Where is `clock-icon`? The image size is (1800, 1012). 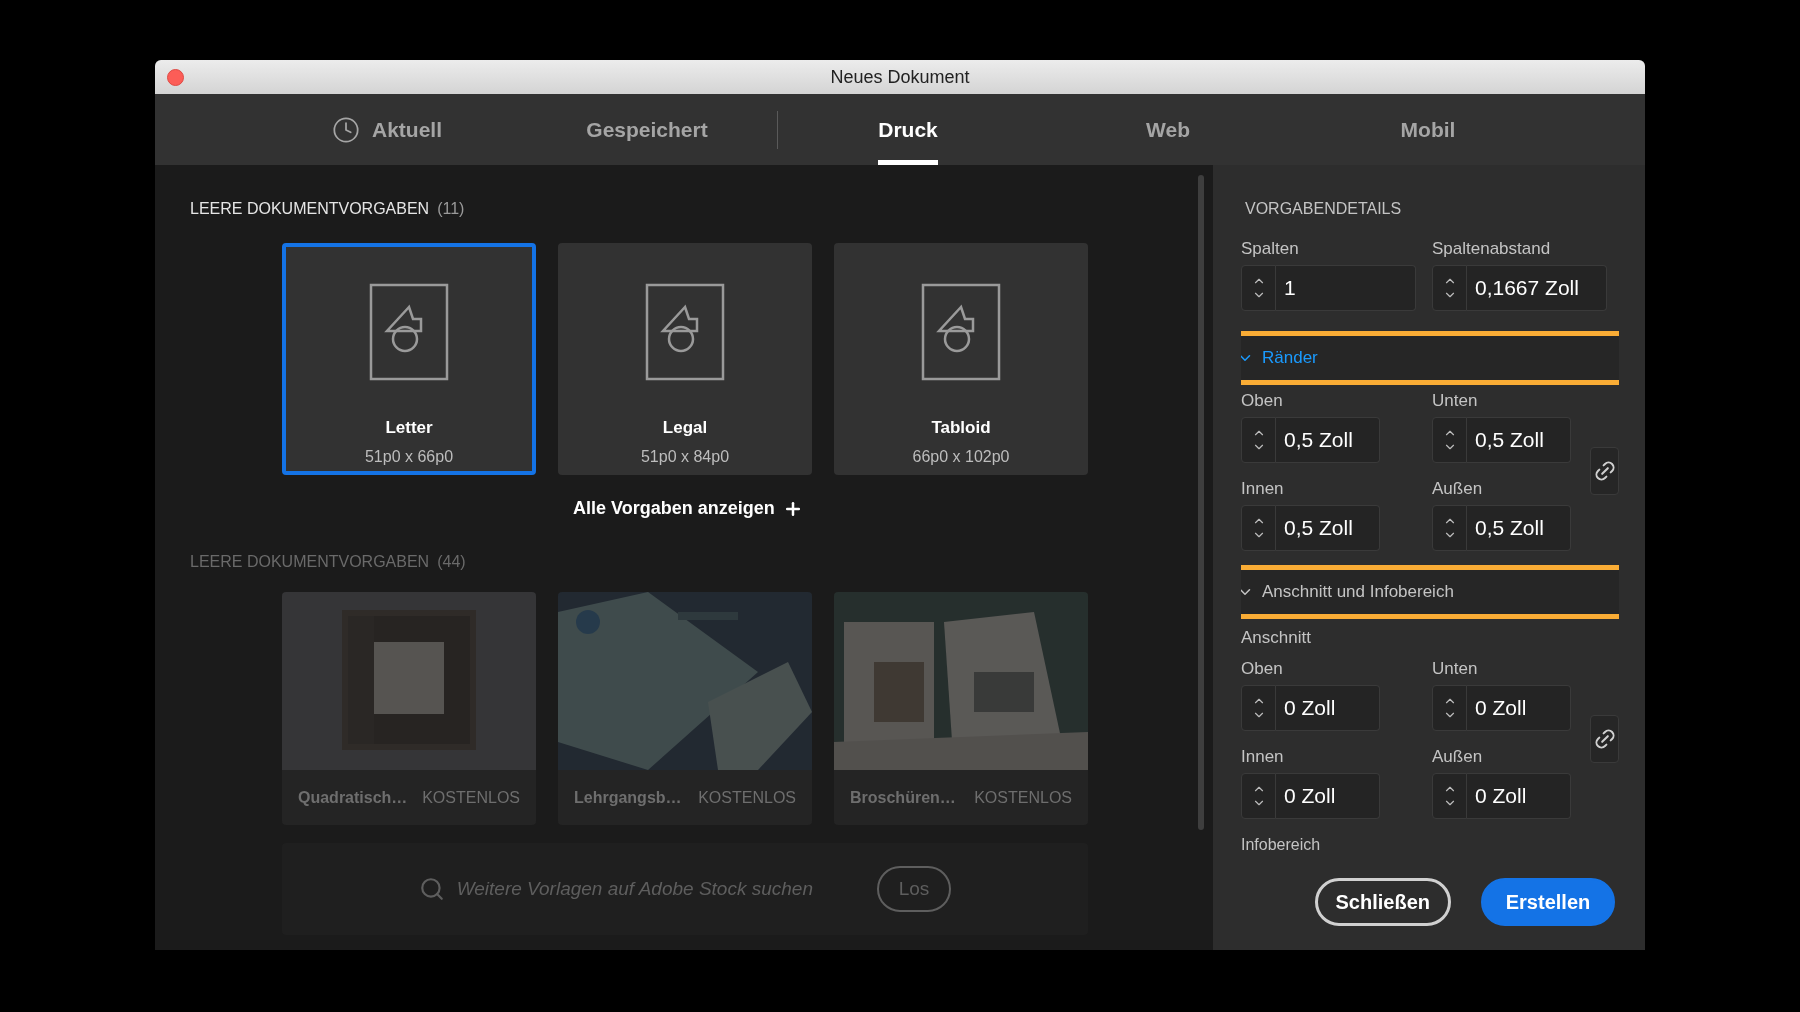 clock-icon is located at coordinates (346, 129).